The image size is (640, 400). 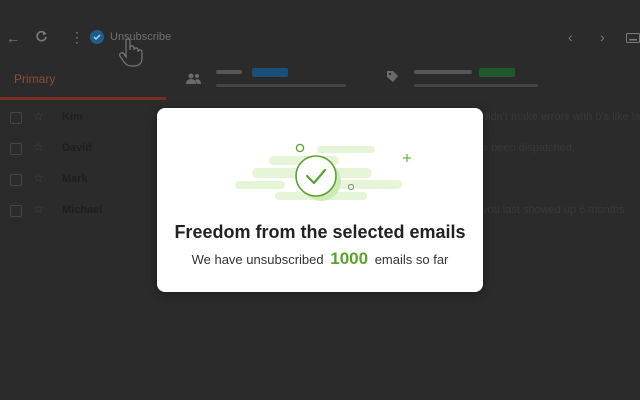 What do you see at coordinates (83, 98) in the screenshot?
I see `tab-primary-underline` at bounding box center [83, 98].